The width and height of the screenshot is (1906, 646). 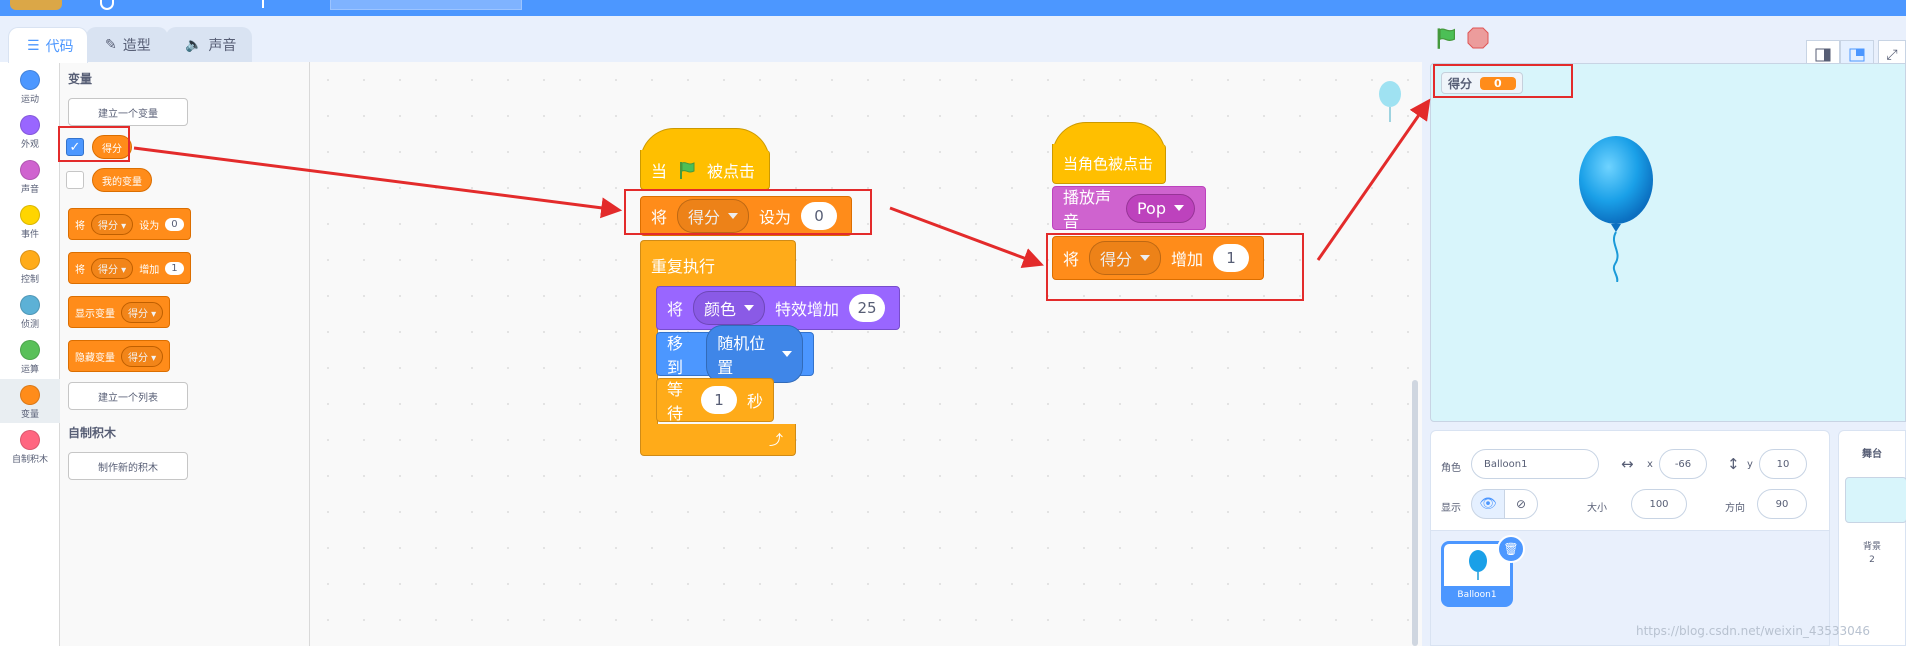 What do you see at coordinates (675, 355) in the screenshot?
I see `block-text: 移到` at bounding box center [675, 355].